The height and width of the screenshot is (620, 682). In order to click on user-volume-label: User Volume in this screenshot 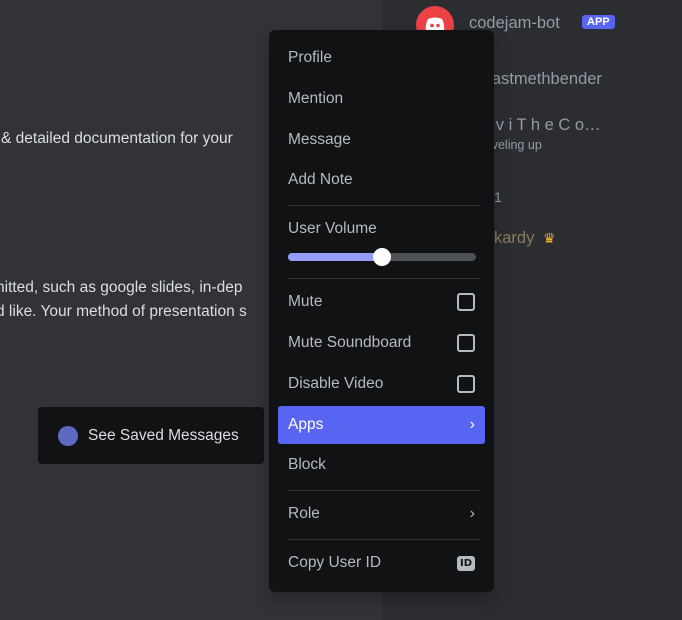, I will do `click(332, 228)`.